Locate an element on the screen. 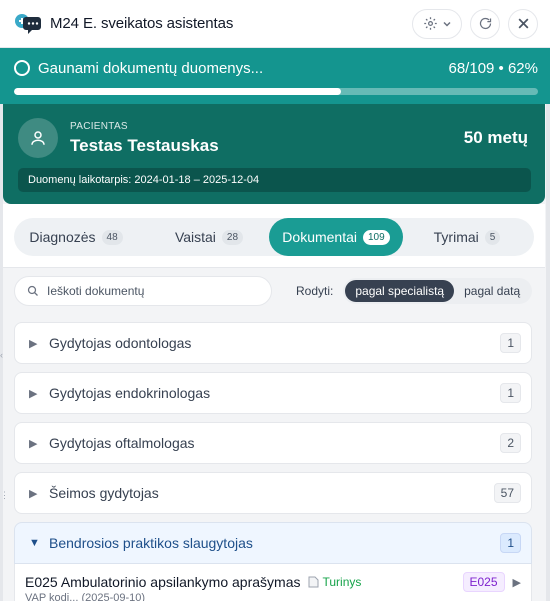 This screenshot has height=601, width=550. tab-medications: Vaistai 28 is located at coordinates (209, 237).